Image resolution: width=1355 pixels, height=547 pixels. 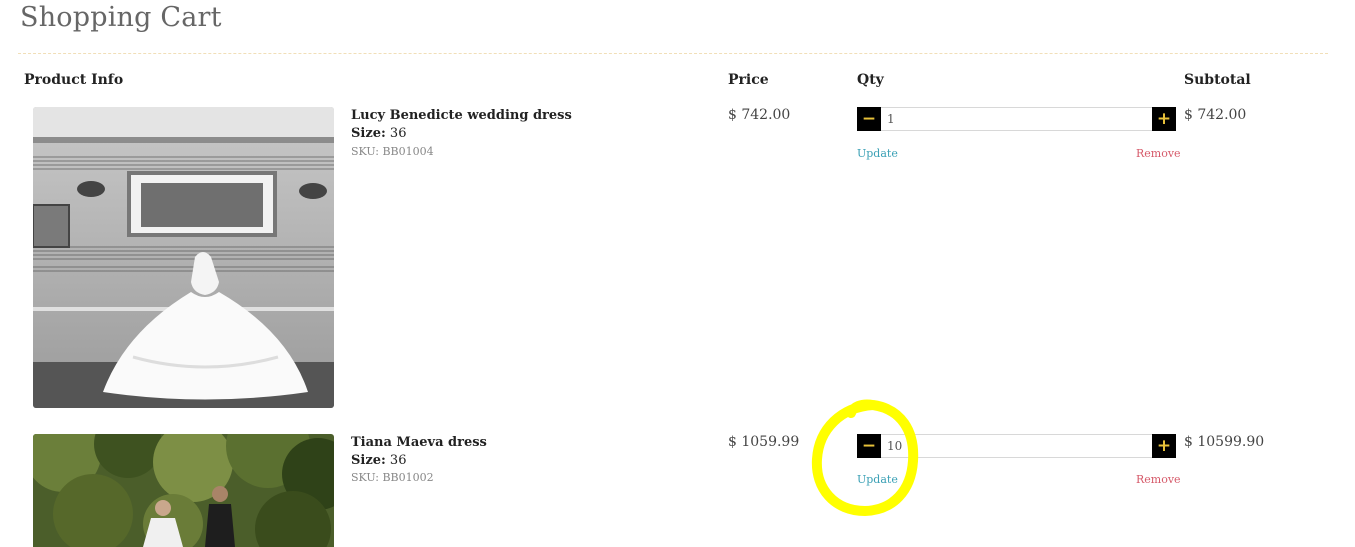 I want to click on title-divider, so click(x=673, y=53).